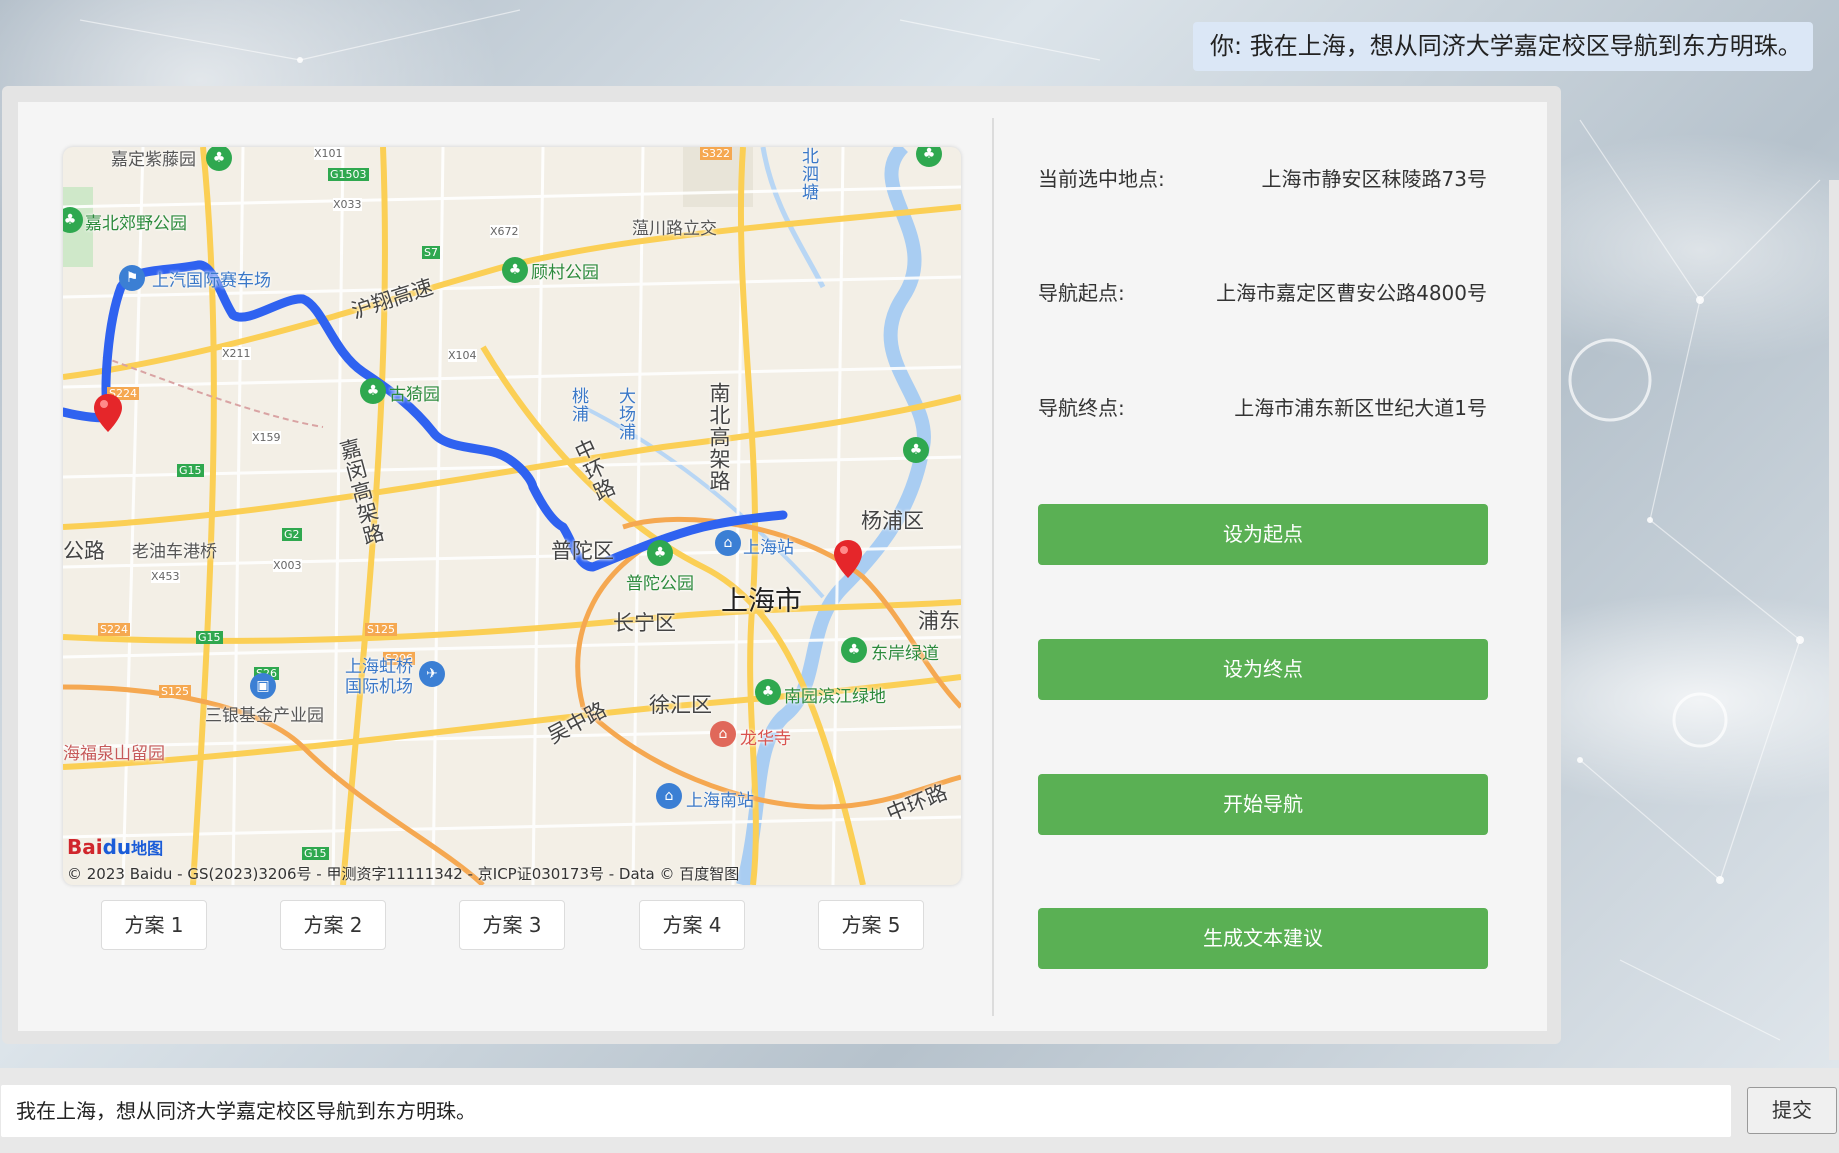 The height and width of the screenshot is (1153, 1839). I want to click on user-message-bubble: 你: 我在上海，想从同济大学嘉定校区导航到东方明珠。, so click(1503, 46).